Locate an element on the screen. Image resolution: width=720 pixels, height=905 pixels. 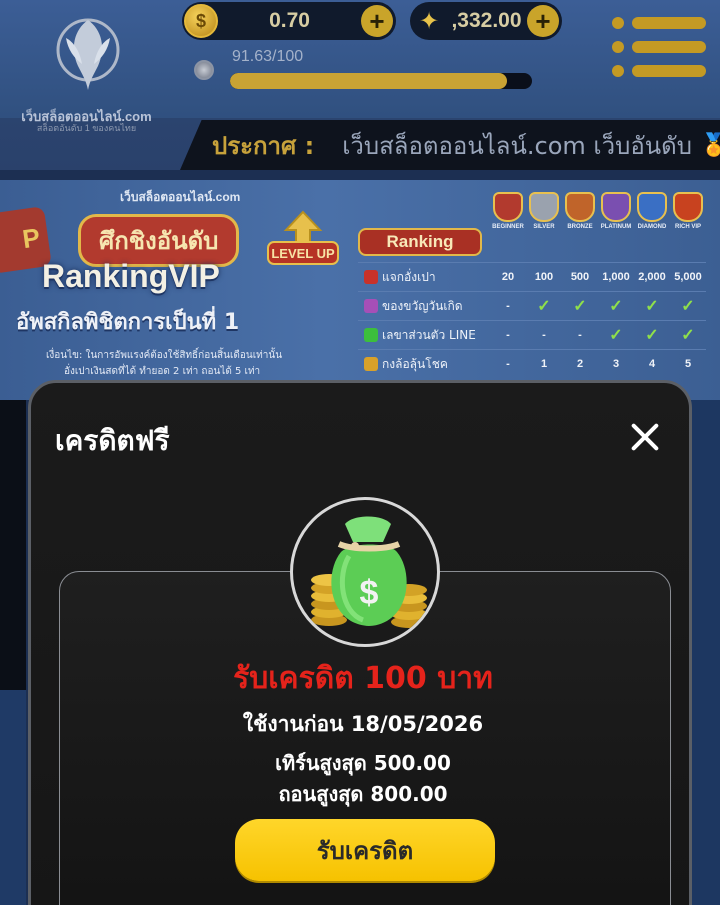
ranking-cell: 1,000 is located at coordinates (616, 277).